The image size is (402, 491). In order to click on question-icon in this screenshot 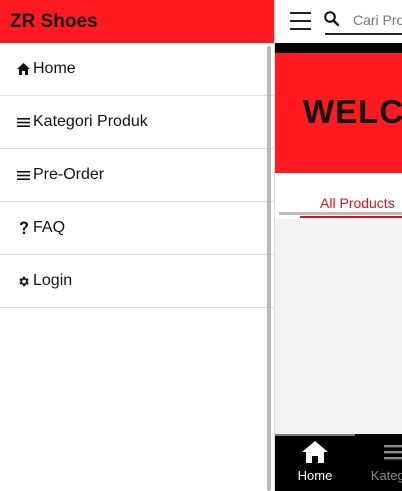, I will do `click(23, 228)`.